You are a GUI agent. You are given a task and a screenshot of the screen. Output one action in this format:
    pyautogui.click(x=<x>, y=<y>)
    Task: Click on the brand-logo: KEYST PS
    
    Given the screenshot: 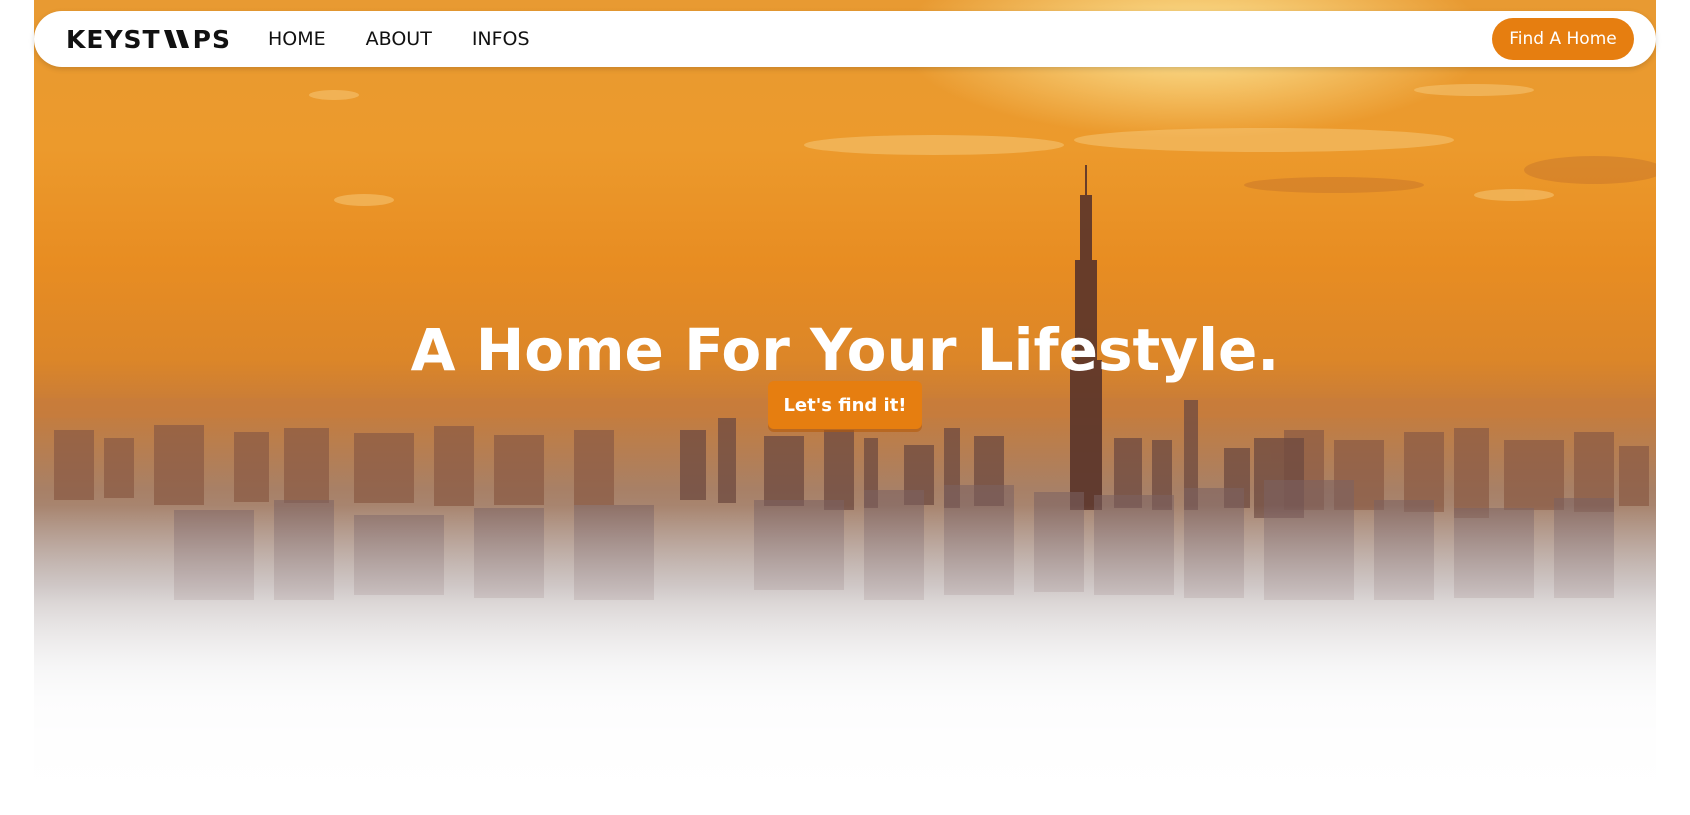 What is the action you would take?
    pyautogui.click(x=148, y=39)
    